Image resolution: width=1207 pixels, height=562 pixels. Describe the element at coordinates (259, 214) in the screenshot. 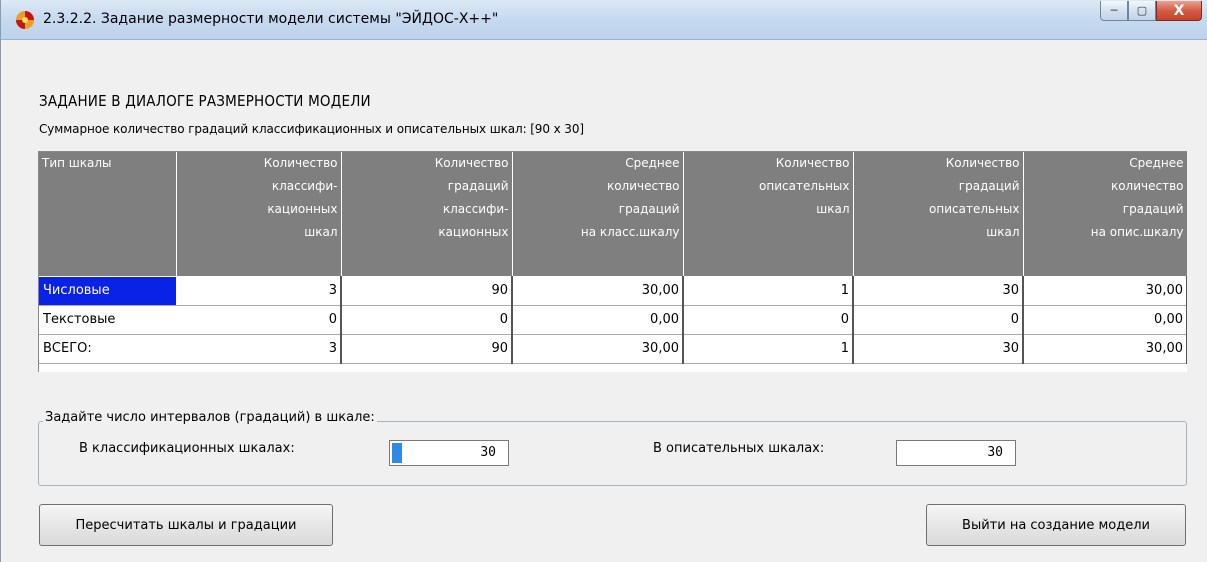

I see `column-header: Количество классифи- кационных шкал` at that location.